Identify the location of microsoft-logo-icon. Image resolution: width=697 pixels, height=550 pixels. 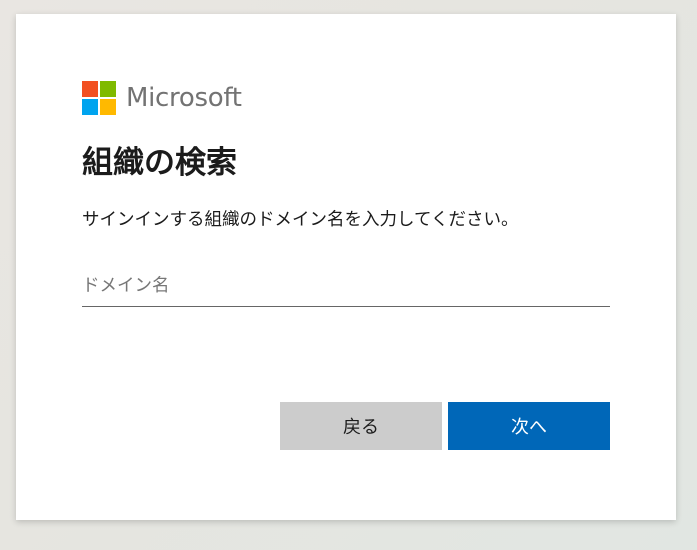
(99, 98).